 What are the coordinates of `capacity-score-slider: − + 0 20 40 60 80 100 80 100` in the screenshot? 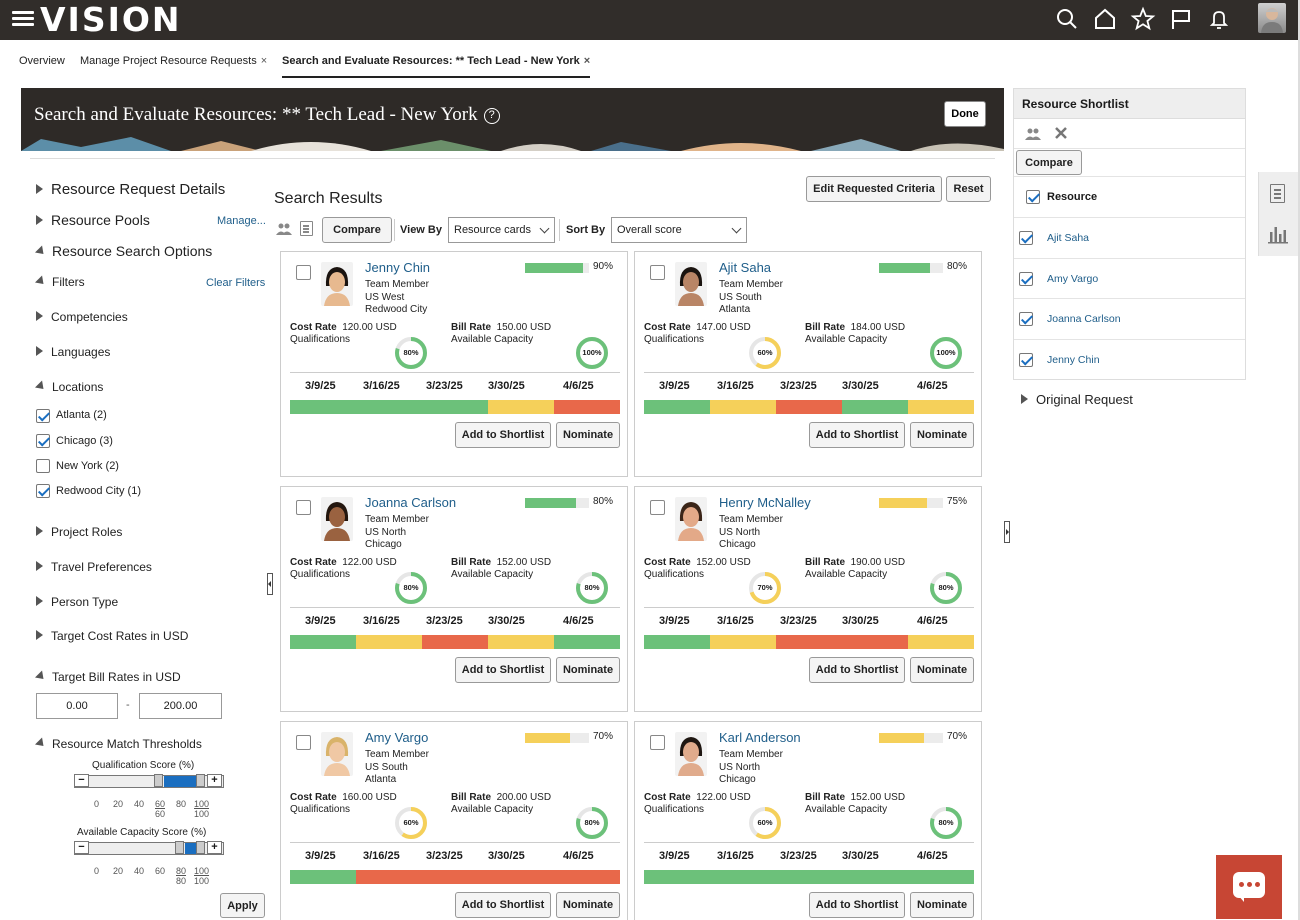 It's located at (149, 864).